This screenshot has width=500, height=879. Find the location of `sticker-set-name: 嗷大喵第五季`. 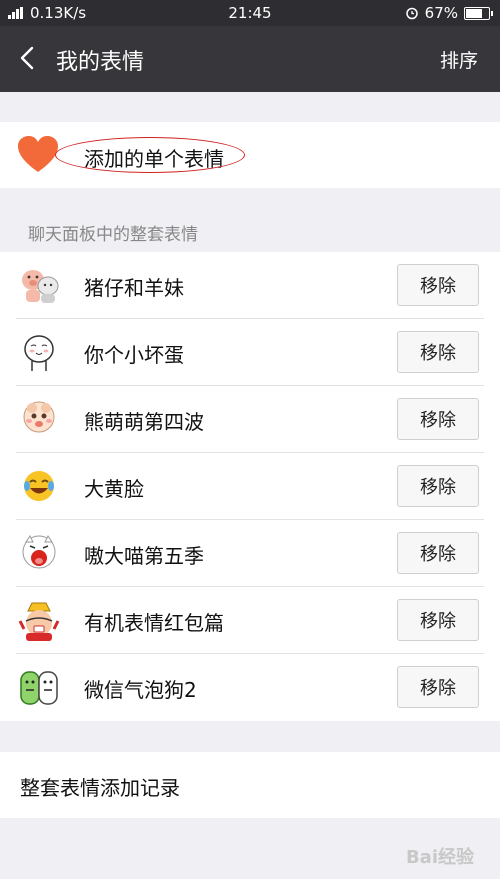

sticker-set-name: 嗷大喵第五季 is located at coordinates (144, 556).